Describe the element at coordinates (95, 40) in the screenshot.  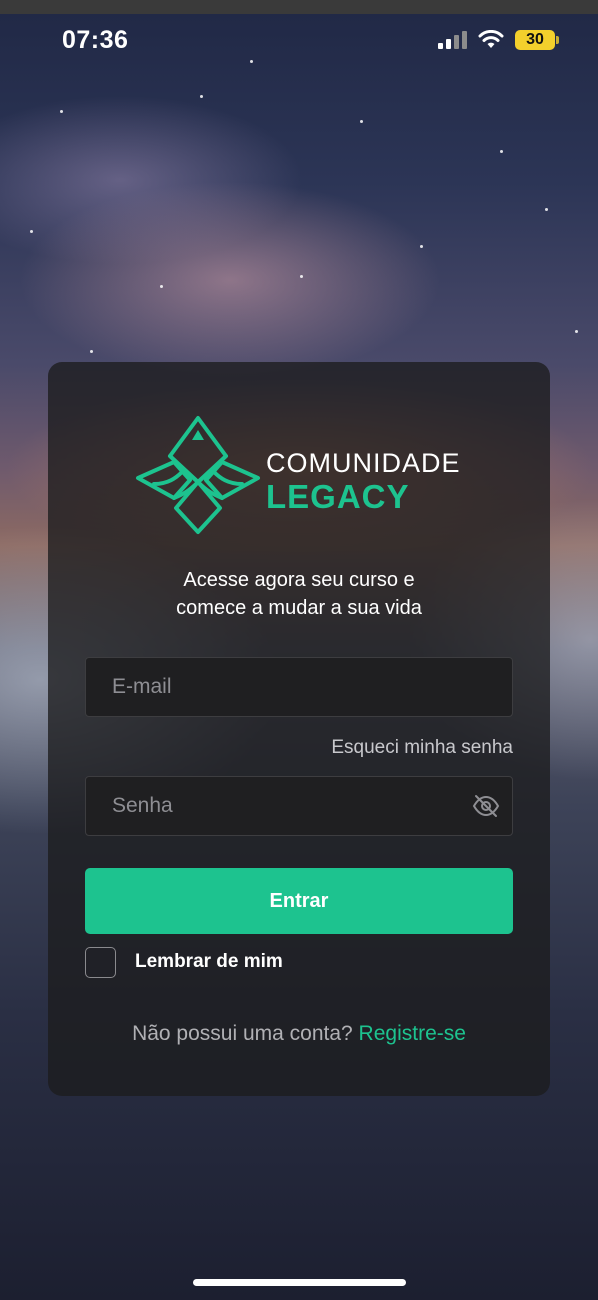
I see `status-time: 07:36` at that location.